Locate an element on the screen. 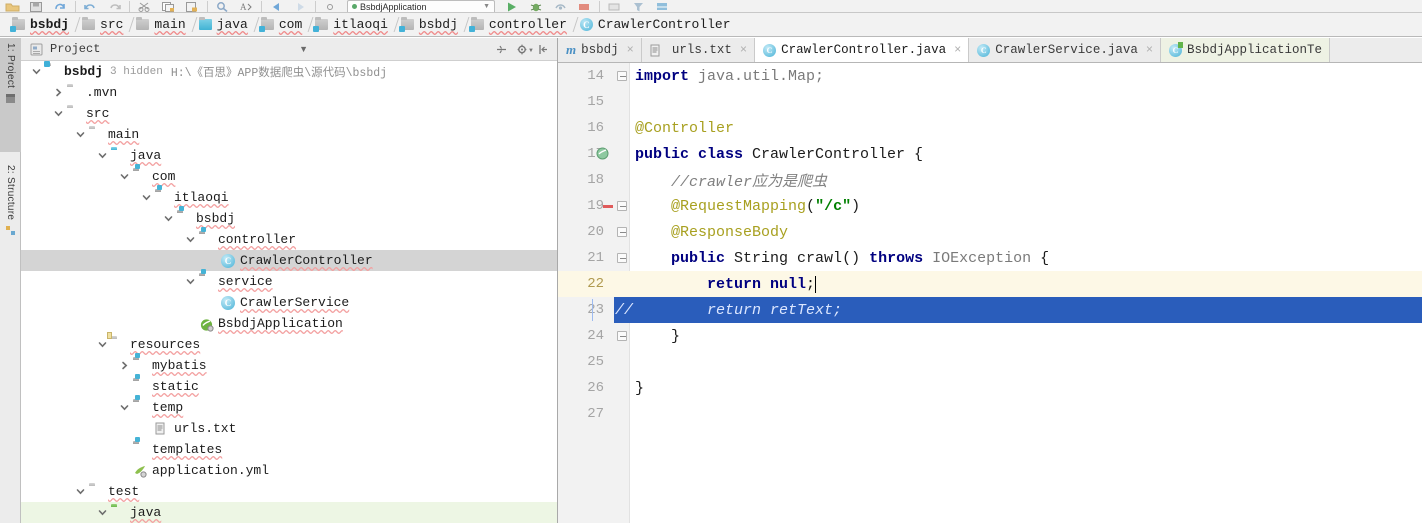 The width and height of the screenshot is (1422, 523). tree-node-resources: resources is located at coordinates (289, 343).